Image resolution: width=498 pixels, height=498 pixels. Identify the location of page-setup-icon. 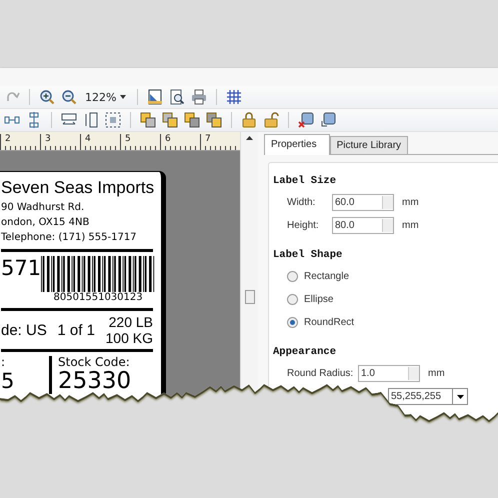
(155, 97).